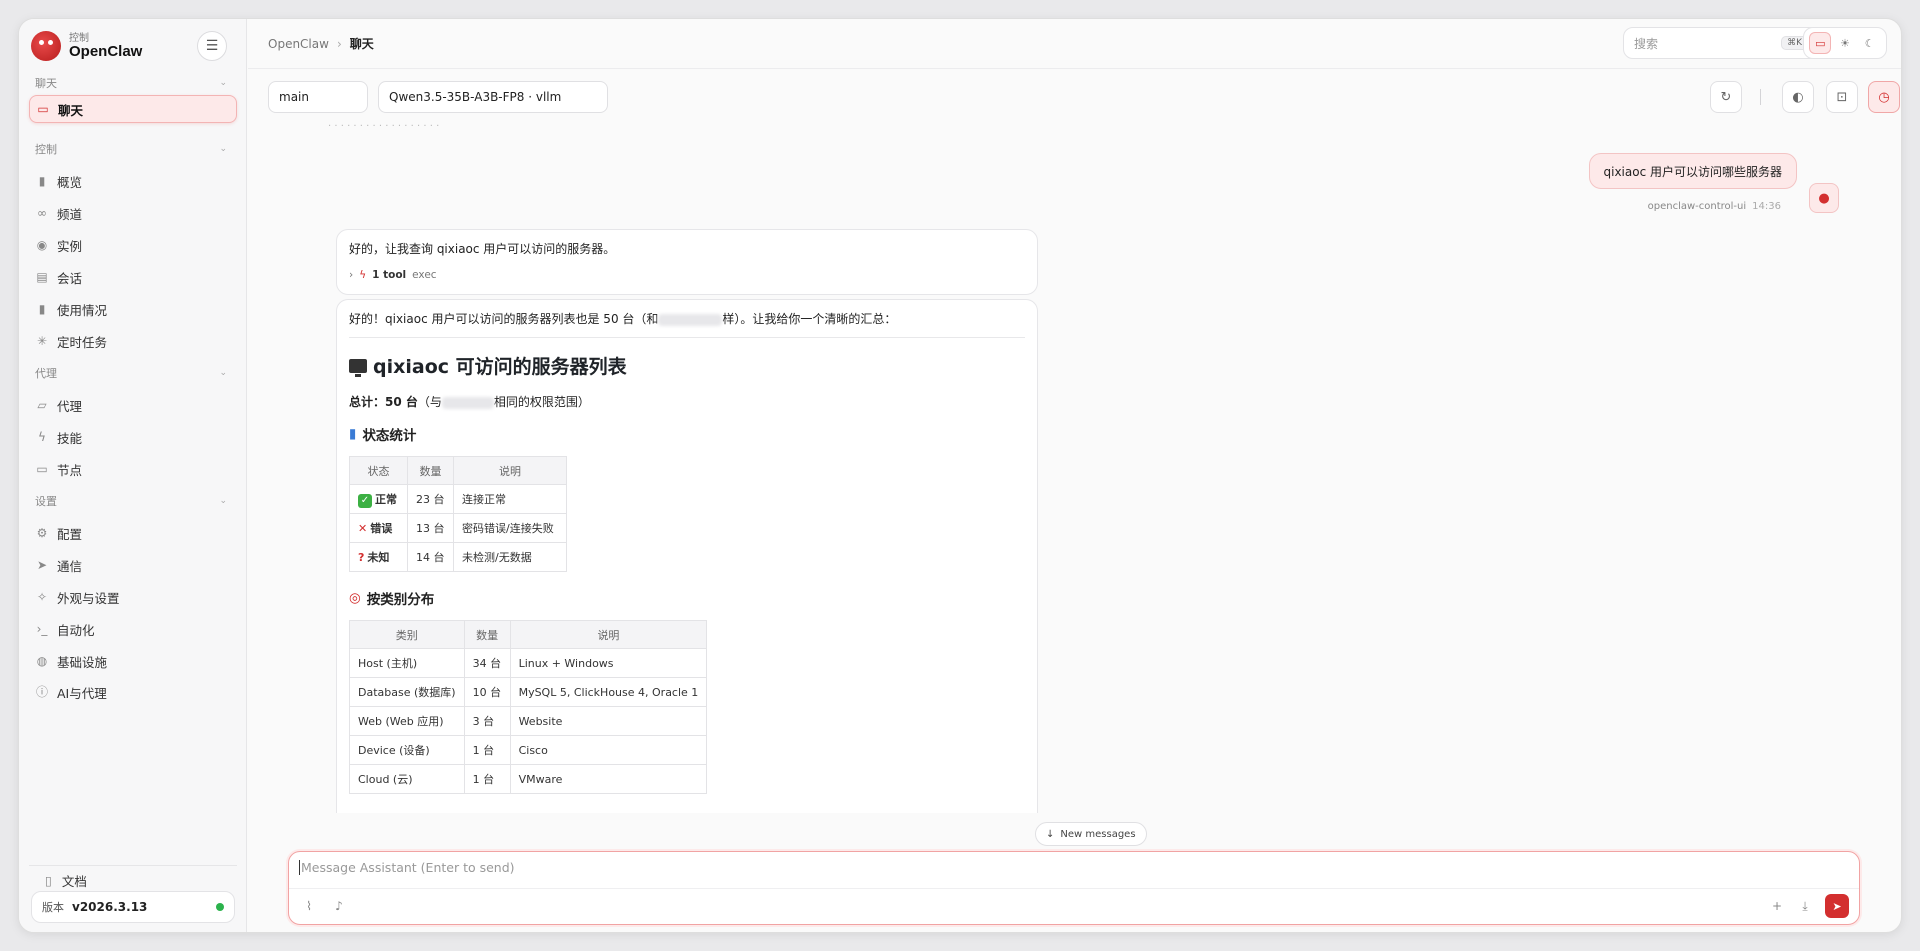 This screenshot has height=951, width=1920. What do you see at coordinates (1091, 834) in the screenshot?
I see `new-messages-button: ↓ New messages` at bounding box center [1091, 834].